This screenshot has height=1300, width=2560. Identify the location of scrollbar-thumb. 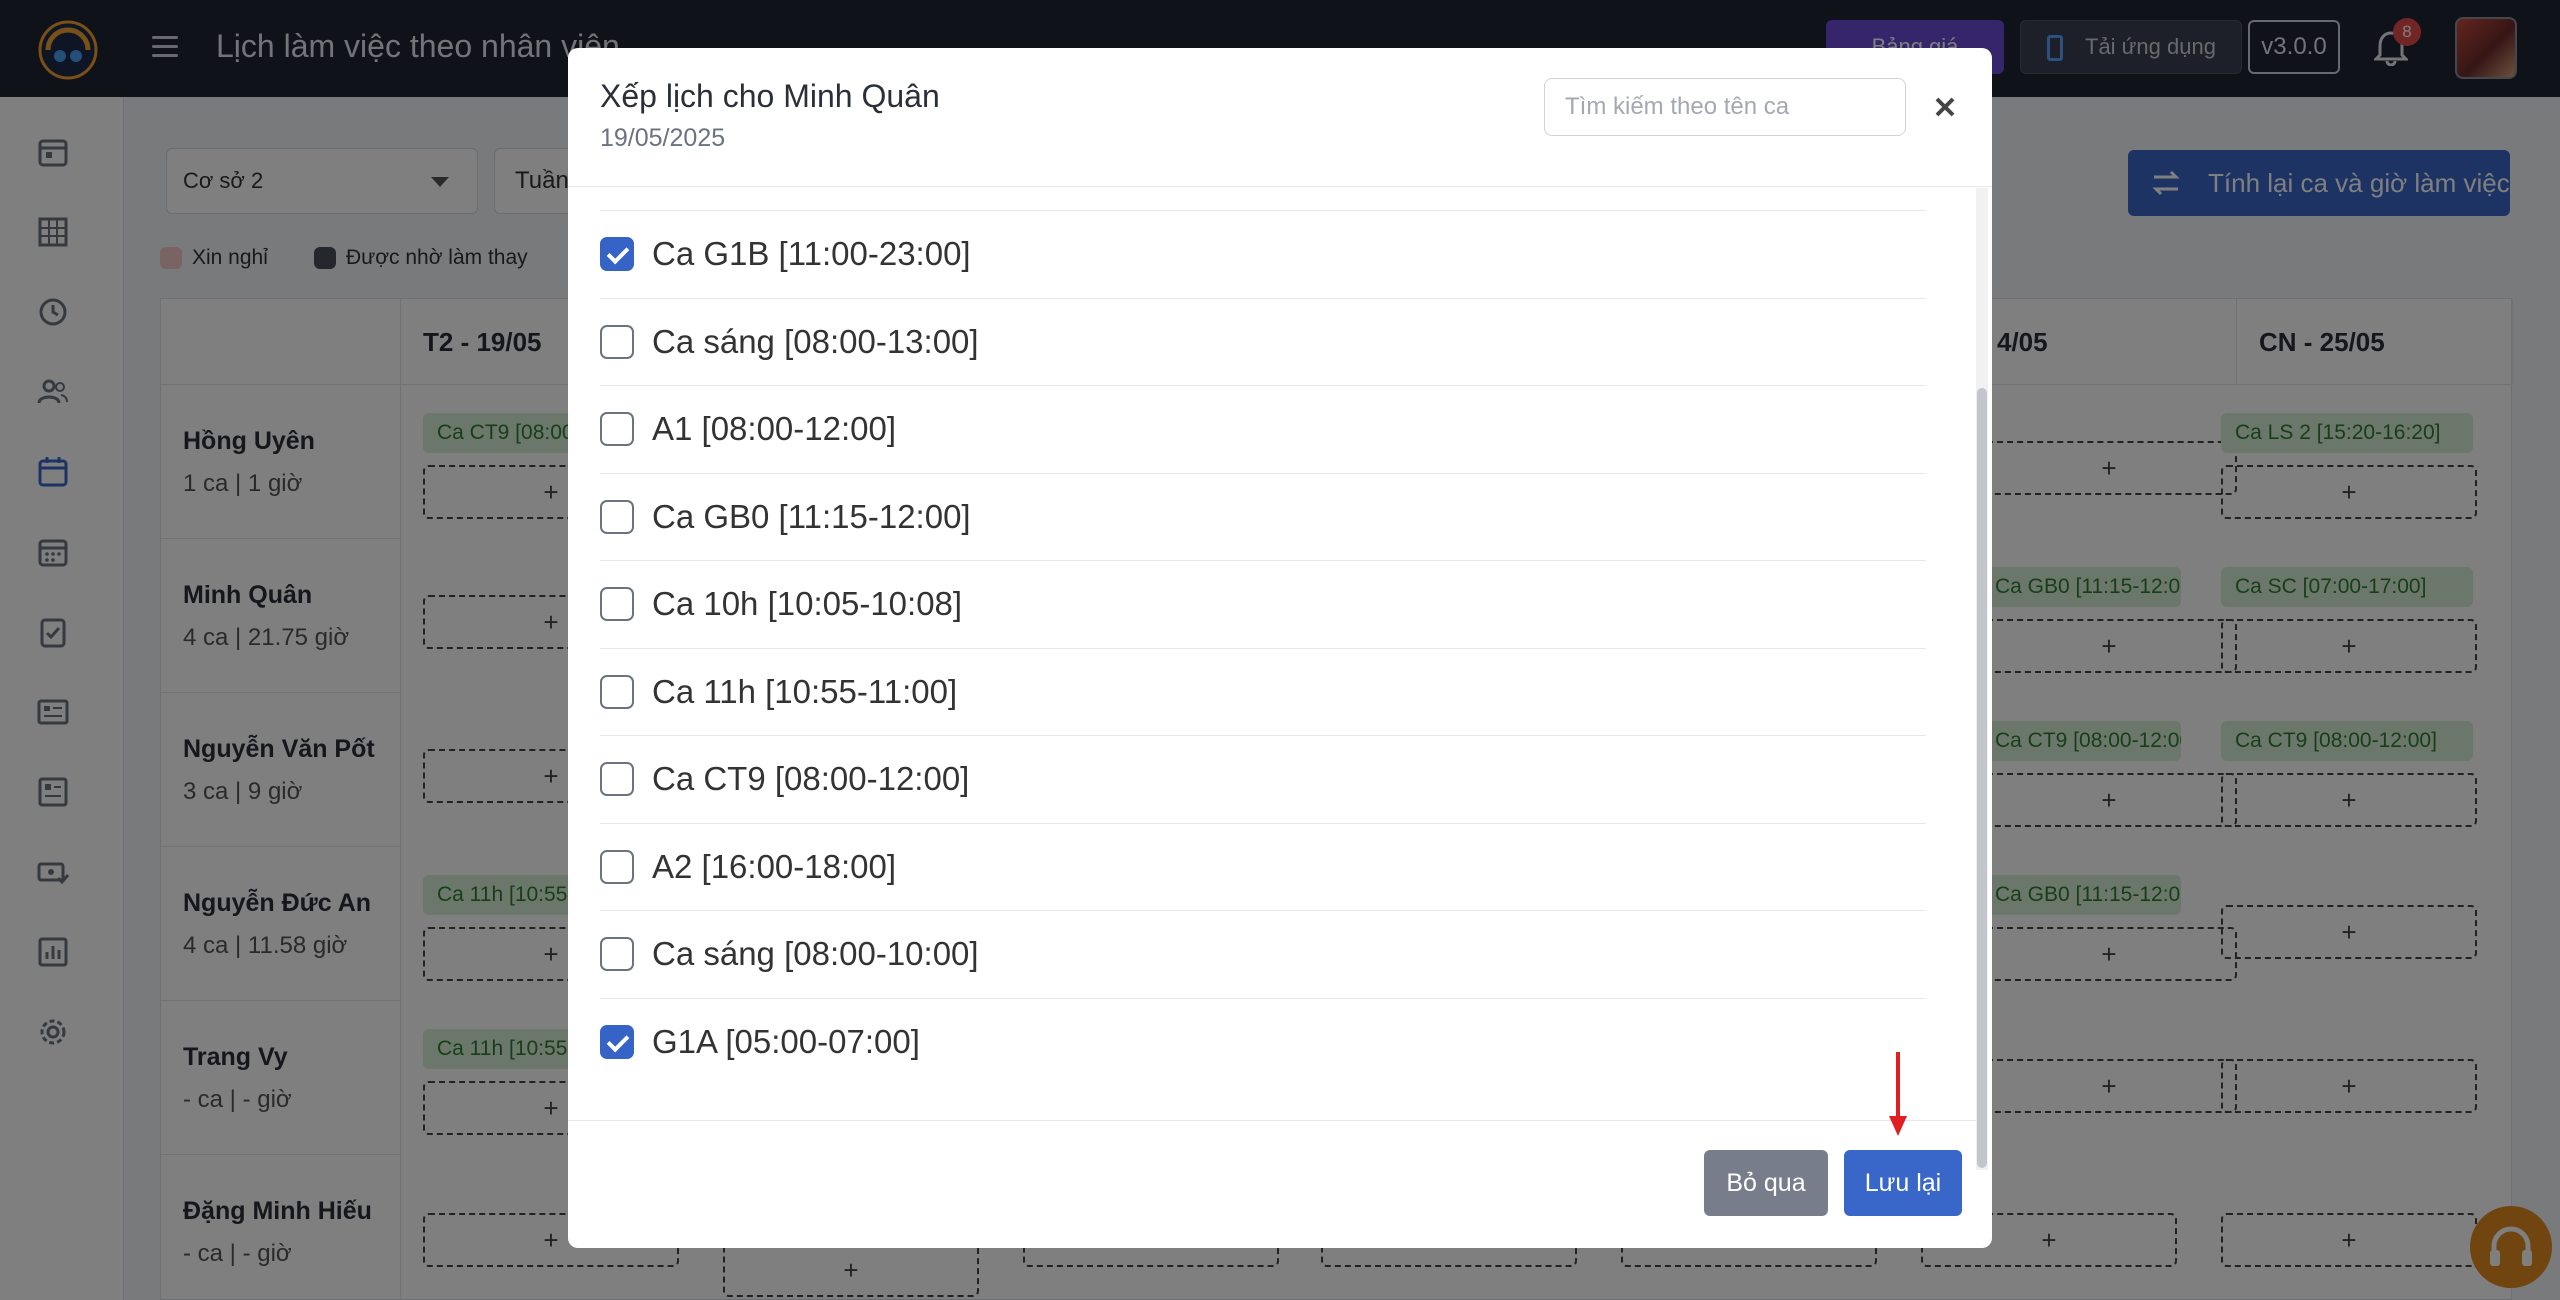
(1982, 778).